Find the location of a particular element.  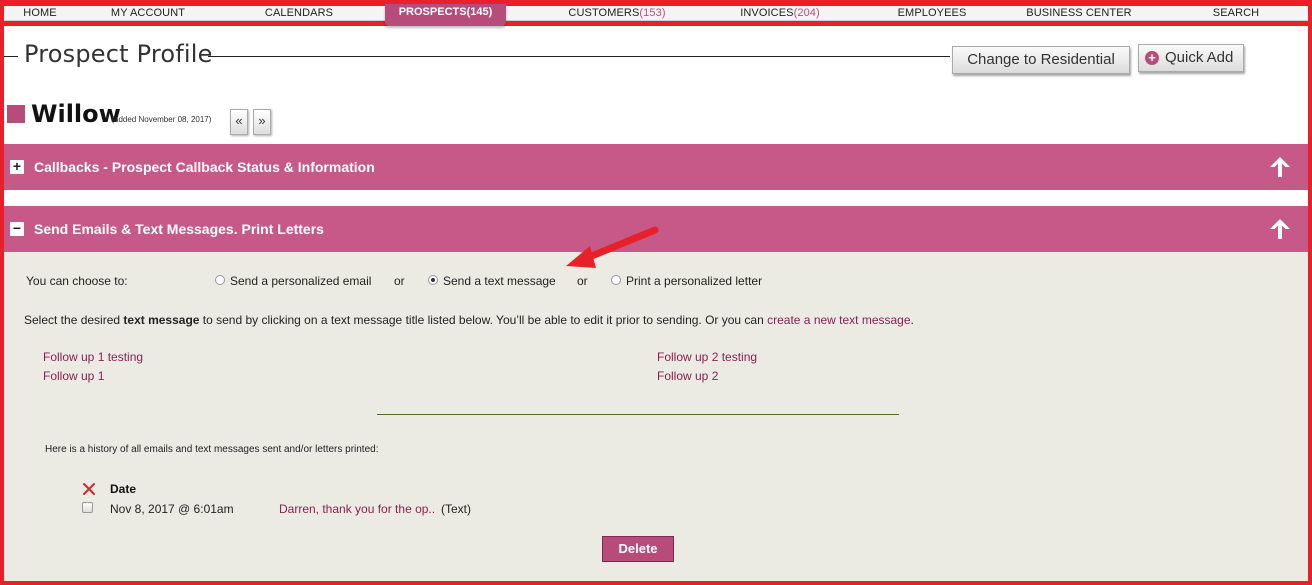

history-row-checkbox is located at coordinates (87, 507).